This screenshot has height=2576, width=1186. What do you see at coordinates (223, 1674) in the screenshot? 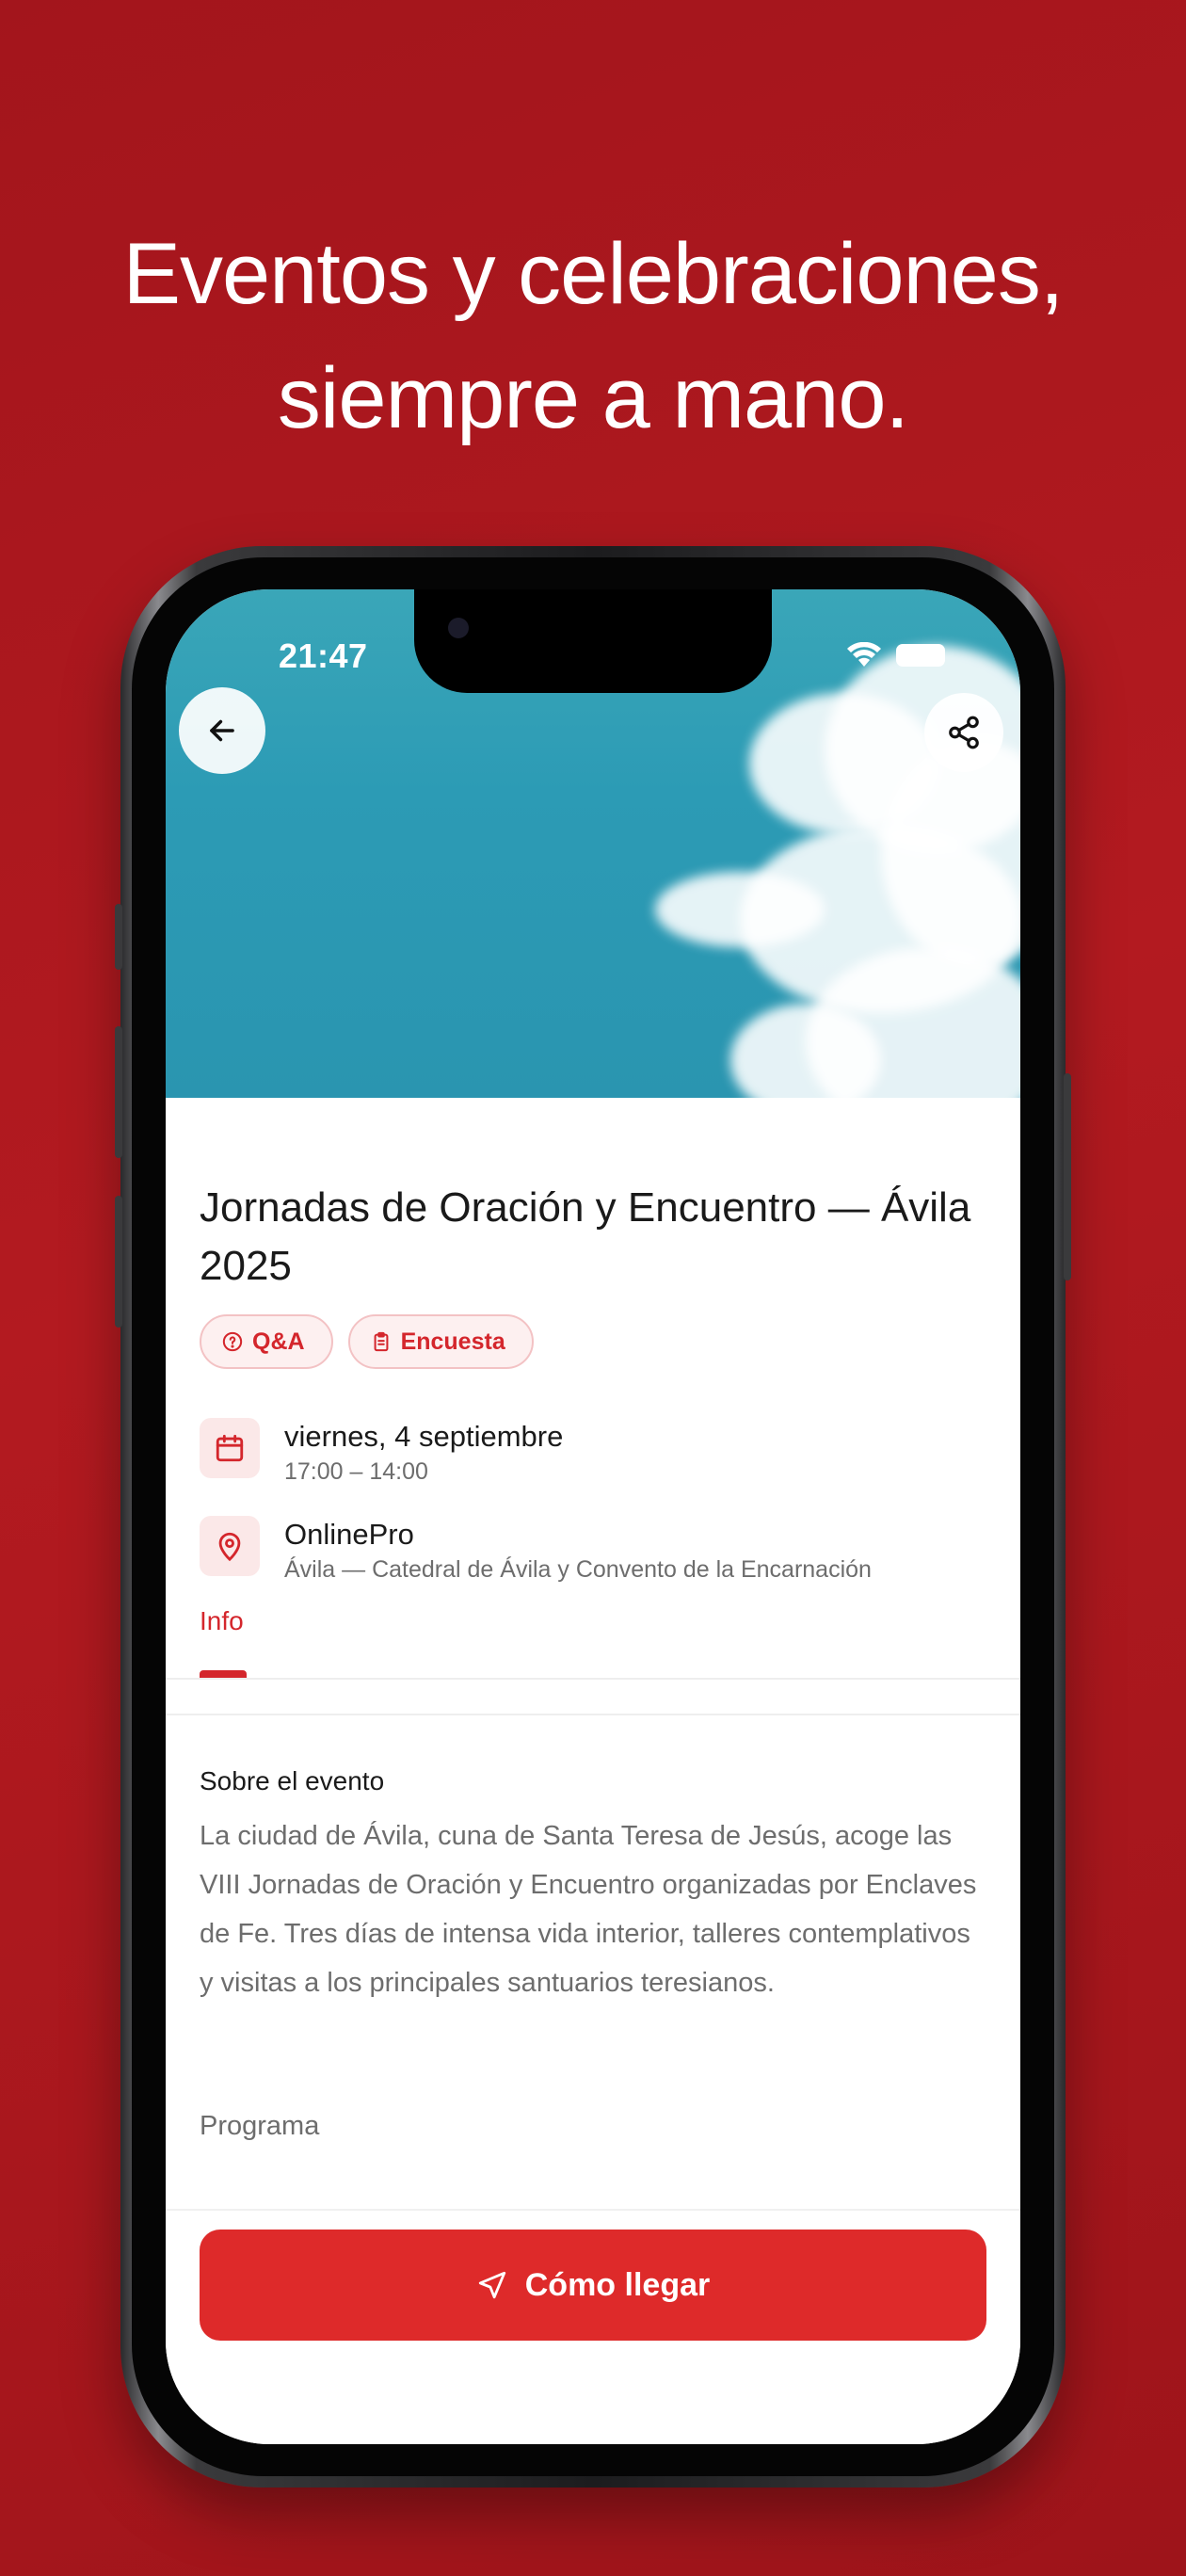
I see `tab-active-indicator` at bounding box center [223, 1674].